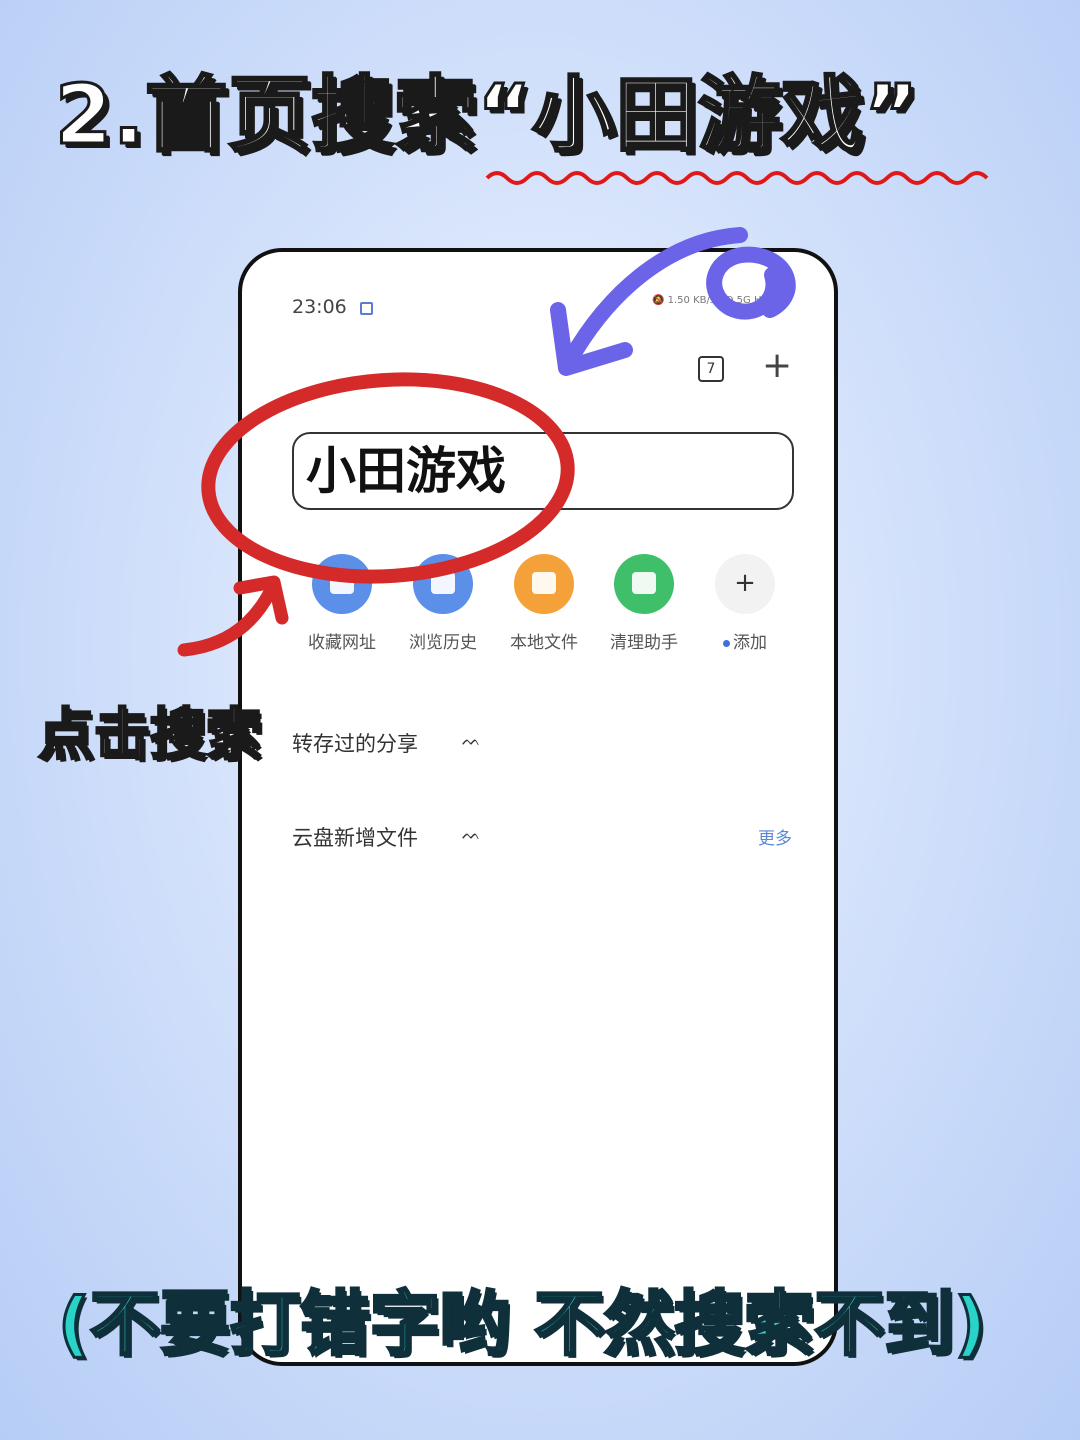 Image resolution: width=1080 pixels, height=1440 pixels. What do you see at coordinates (150, 736) in the screenshot?
I see `click-search-label: 点击搜索` at bounding box center [150, 736].